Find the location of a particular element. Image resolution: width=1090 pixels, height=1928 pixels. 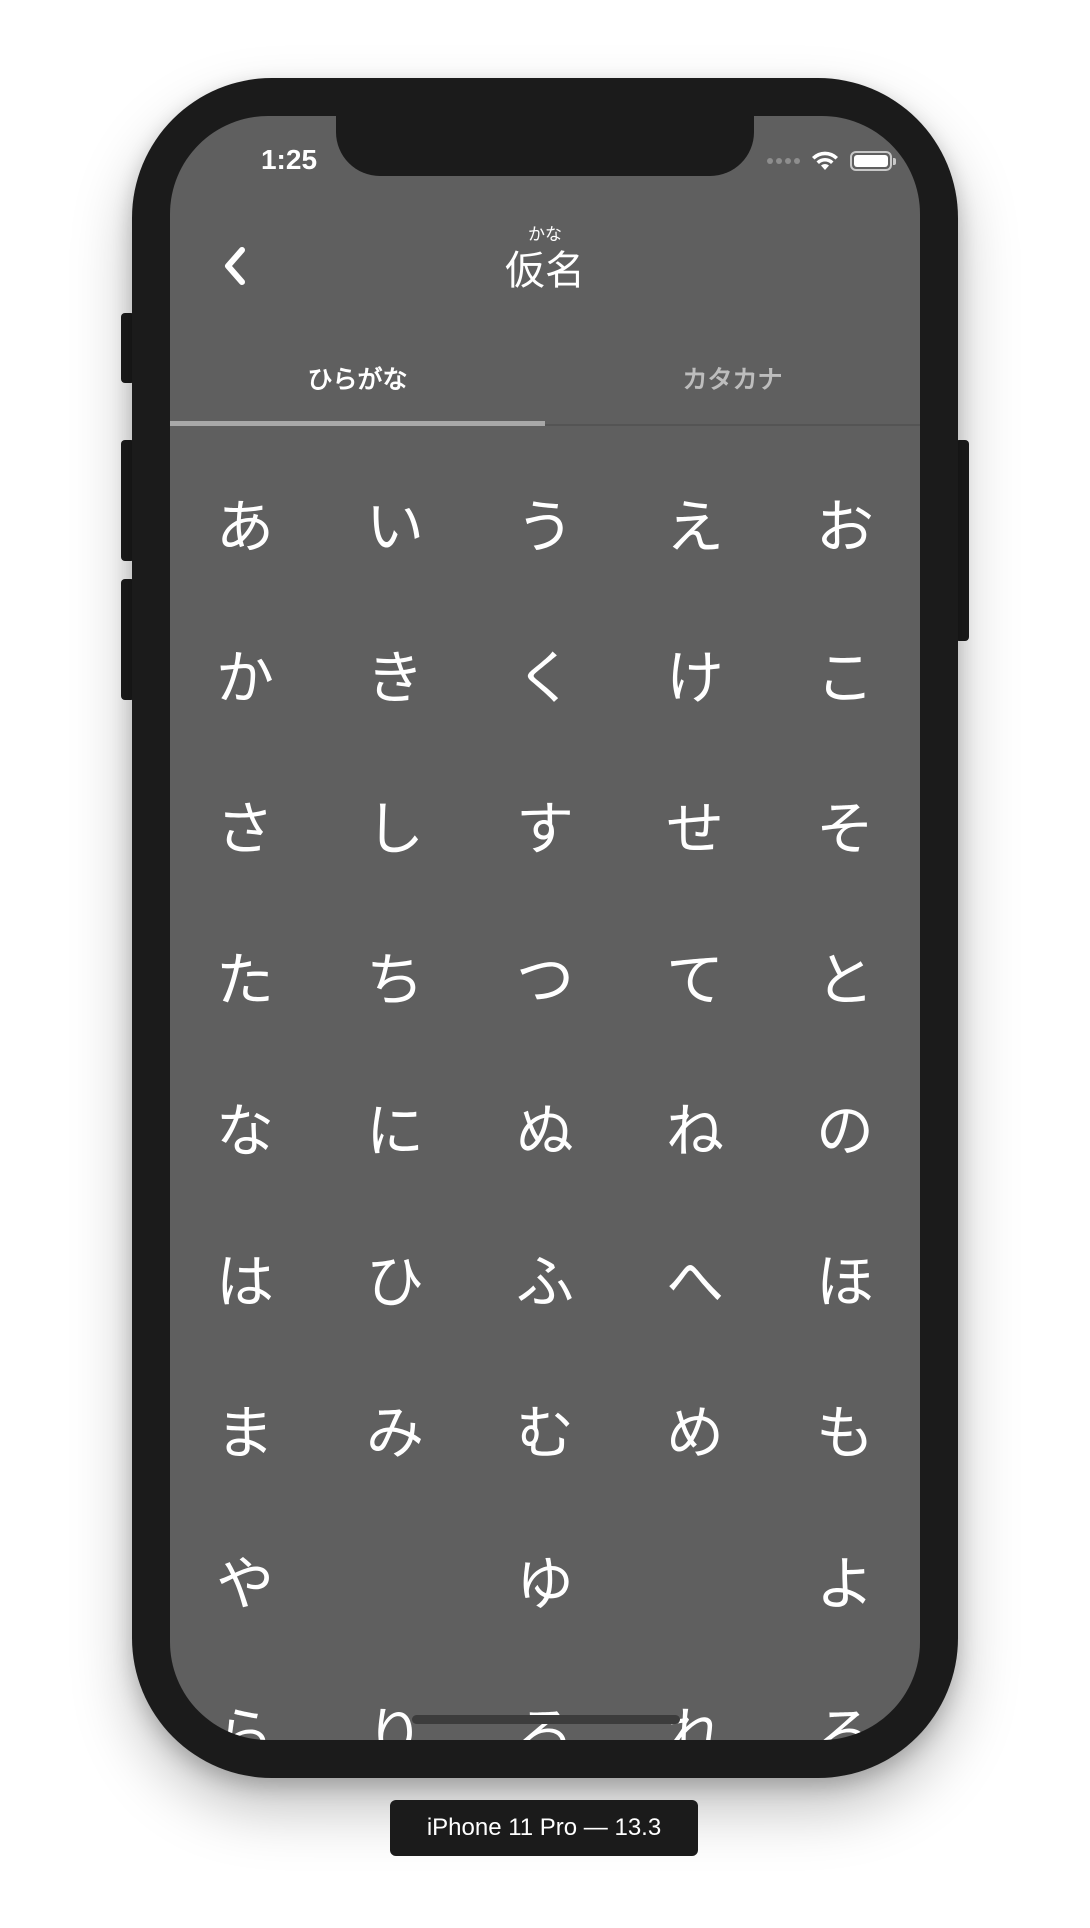

kana-cell: ほ is located at coordinates (845, 1276).